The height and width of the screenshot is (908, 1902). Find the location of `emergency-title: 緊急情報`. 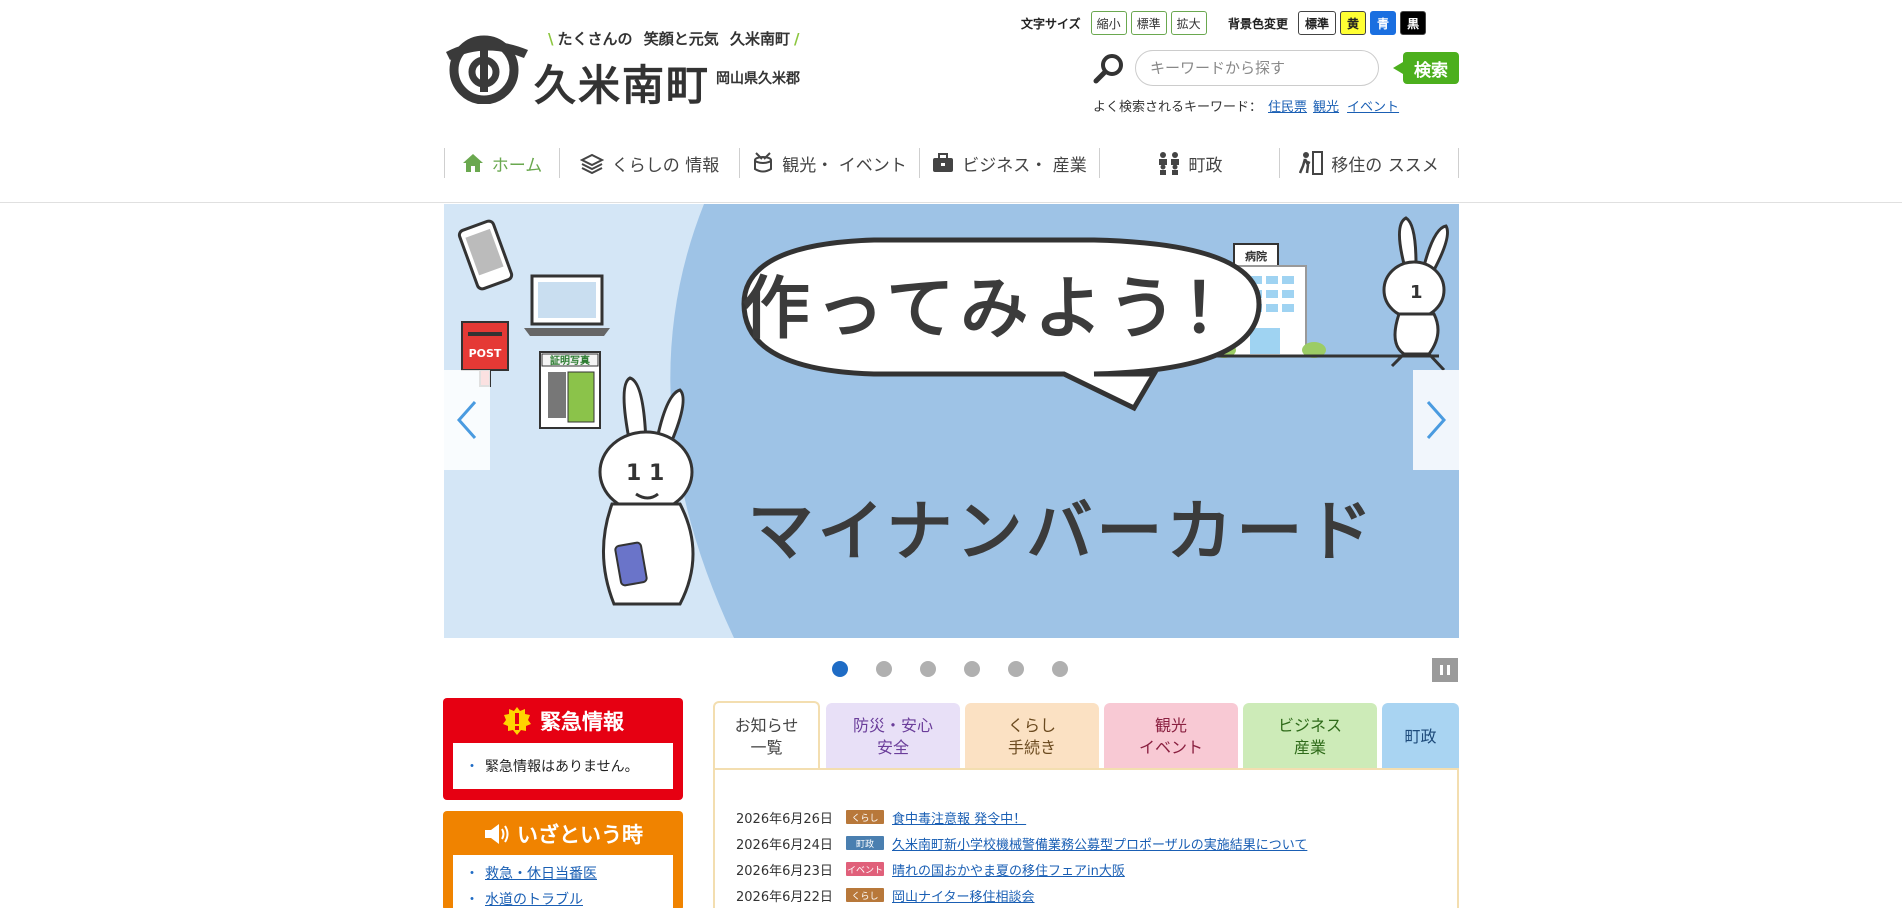

emergency-title: 緊急情報 is located at coordinates (582, 722).